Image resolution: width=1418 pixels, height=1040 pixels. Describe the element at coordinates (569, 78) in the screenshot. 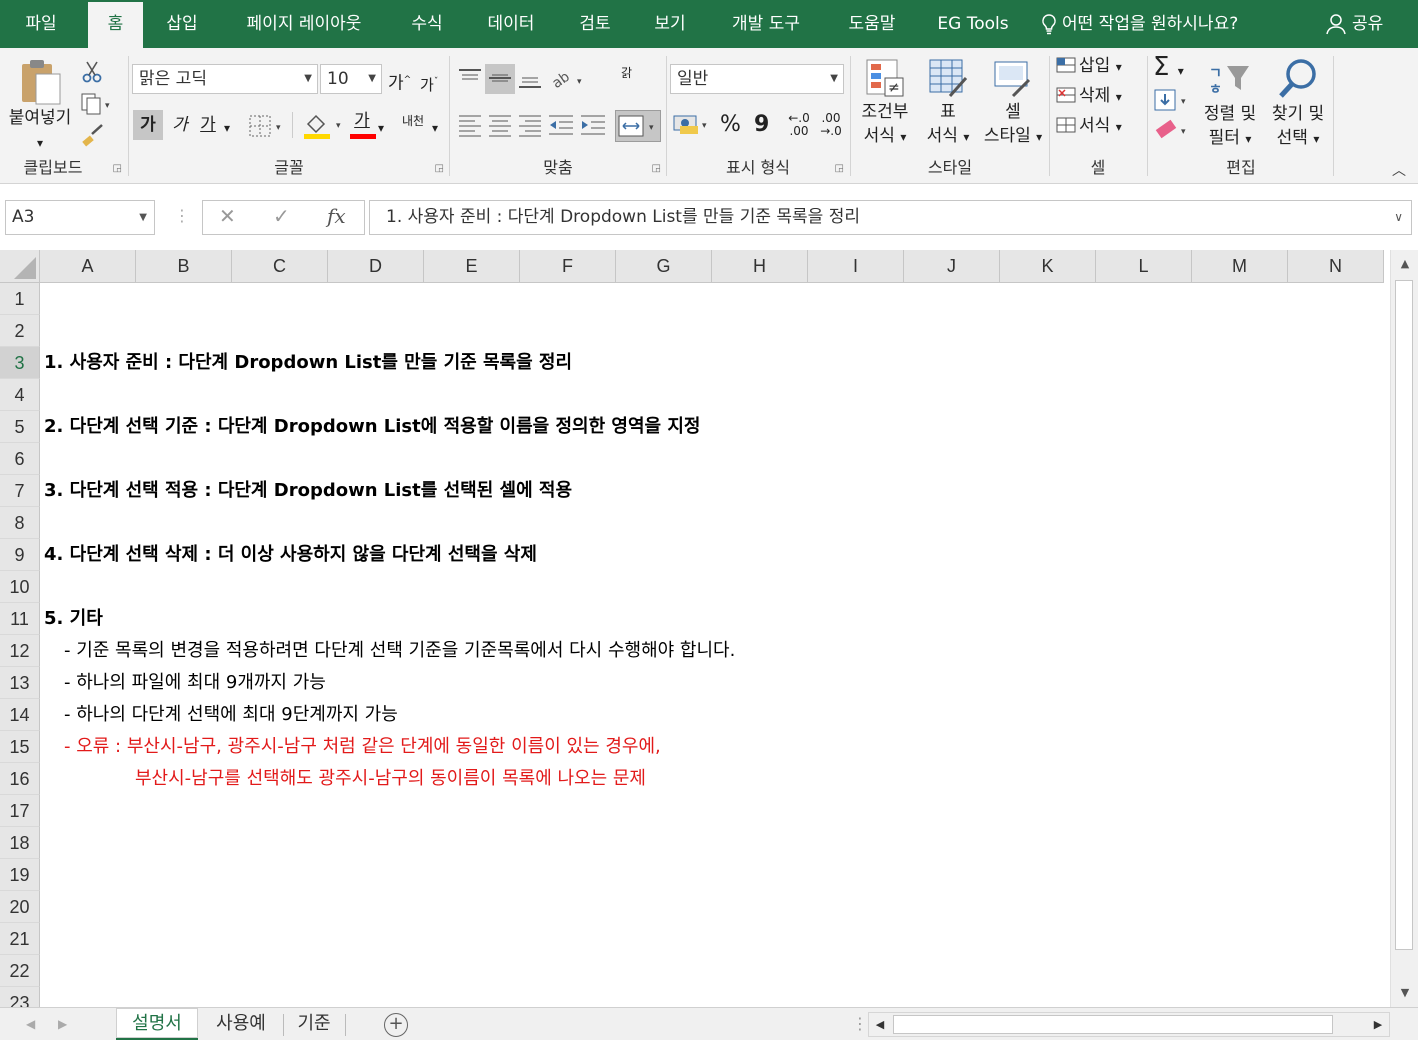

I see `orientation-icon: ab ▾` at that location.